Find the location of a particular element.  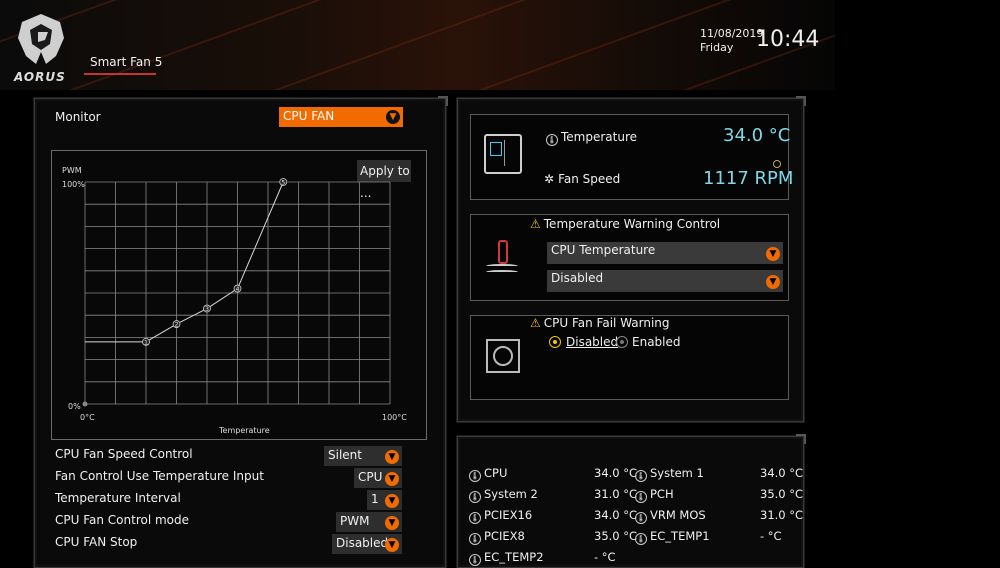

fan-speed-label-text: Fan Speed is located at coordinates (589, 179).